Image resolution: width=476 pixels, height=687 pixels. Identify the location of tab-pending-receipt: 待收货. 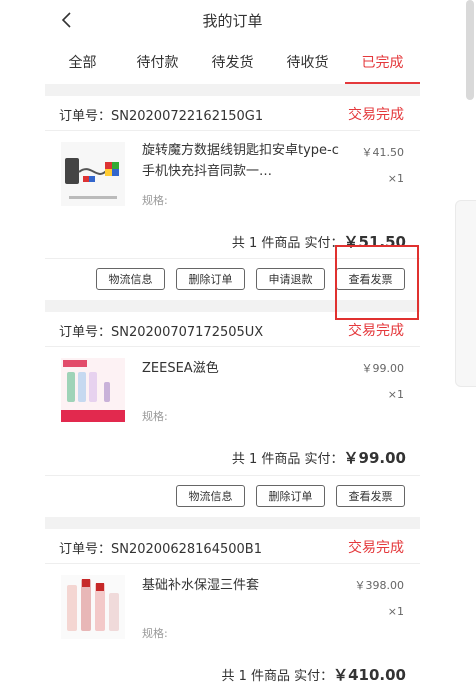
(307, 62).